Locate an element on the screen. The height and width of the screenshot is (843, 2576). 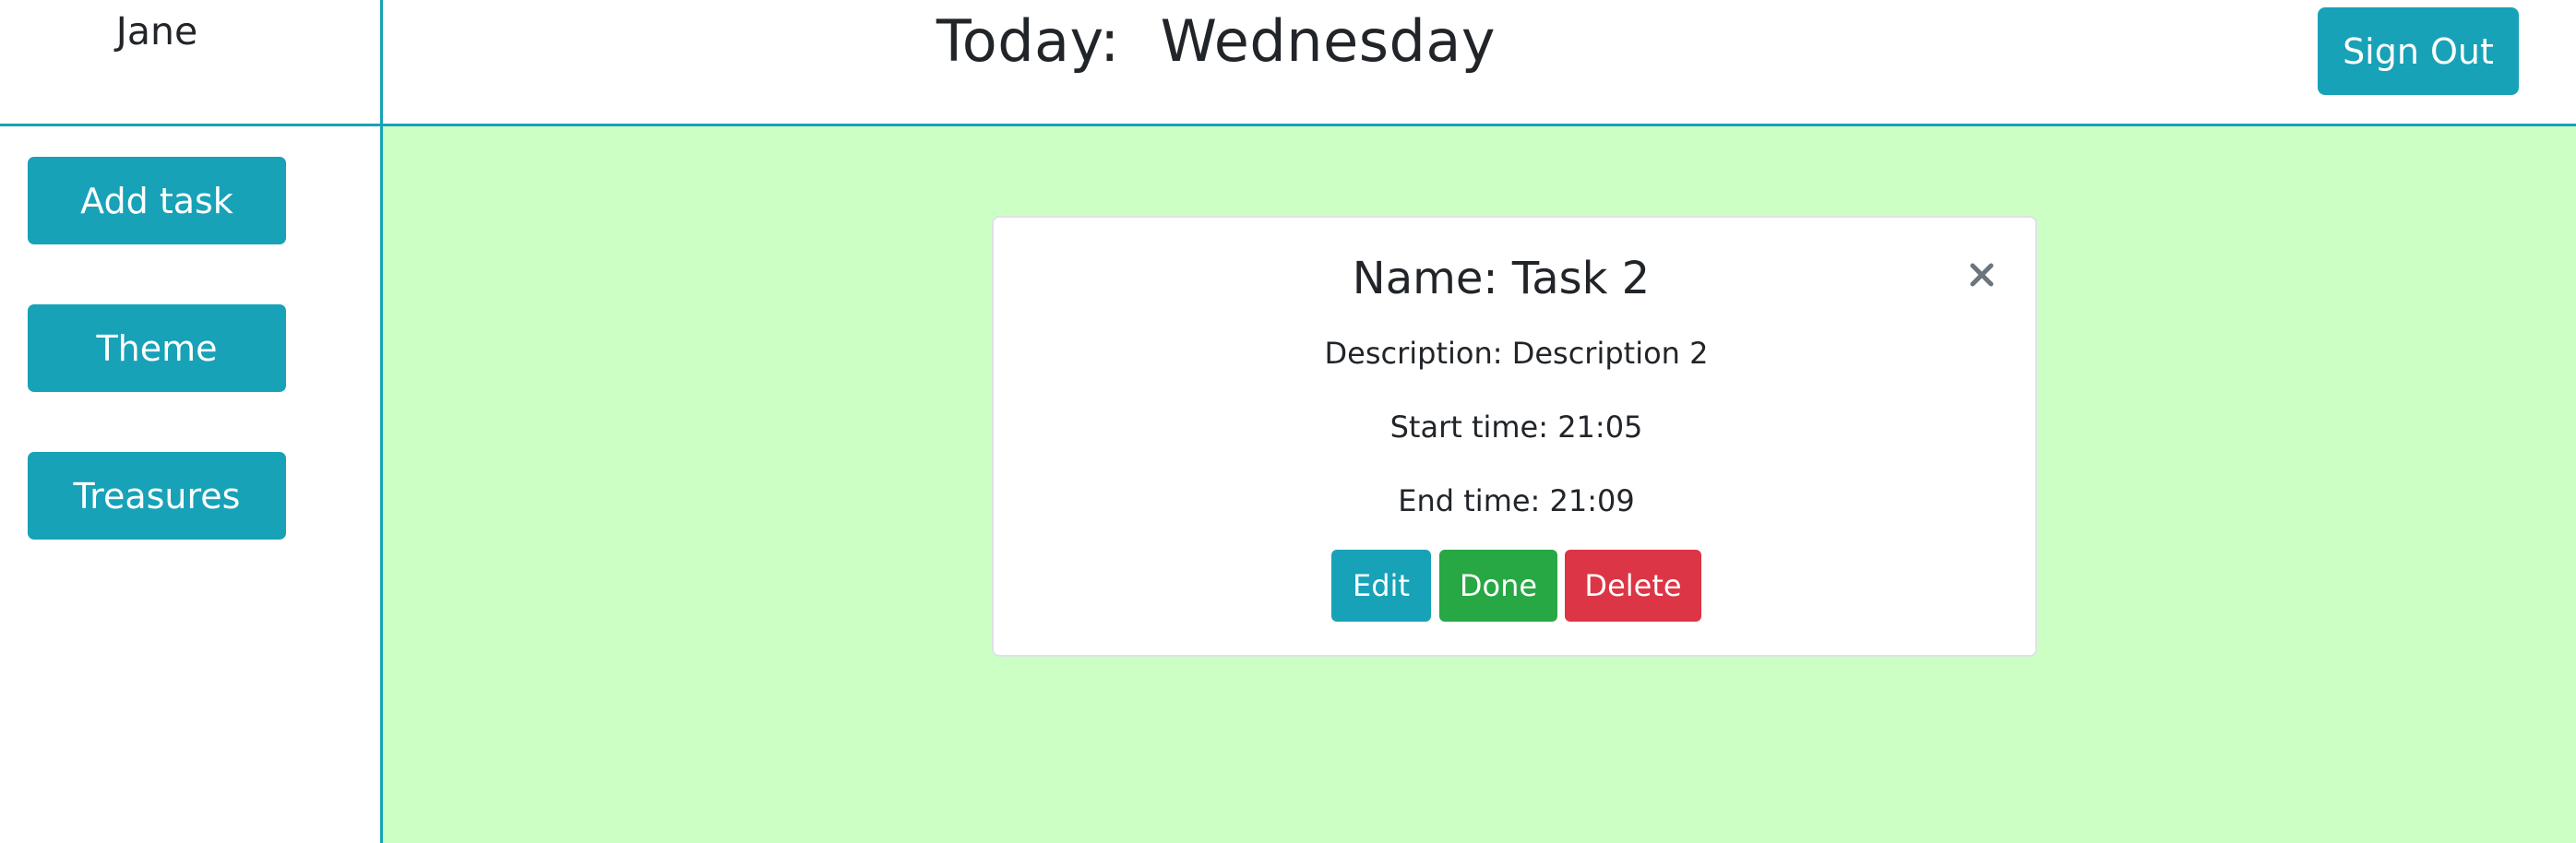
task-actions: Edit Done Delete is located at coordinates (1516, 586).